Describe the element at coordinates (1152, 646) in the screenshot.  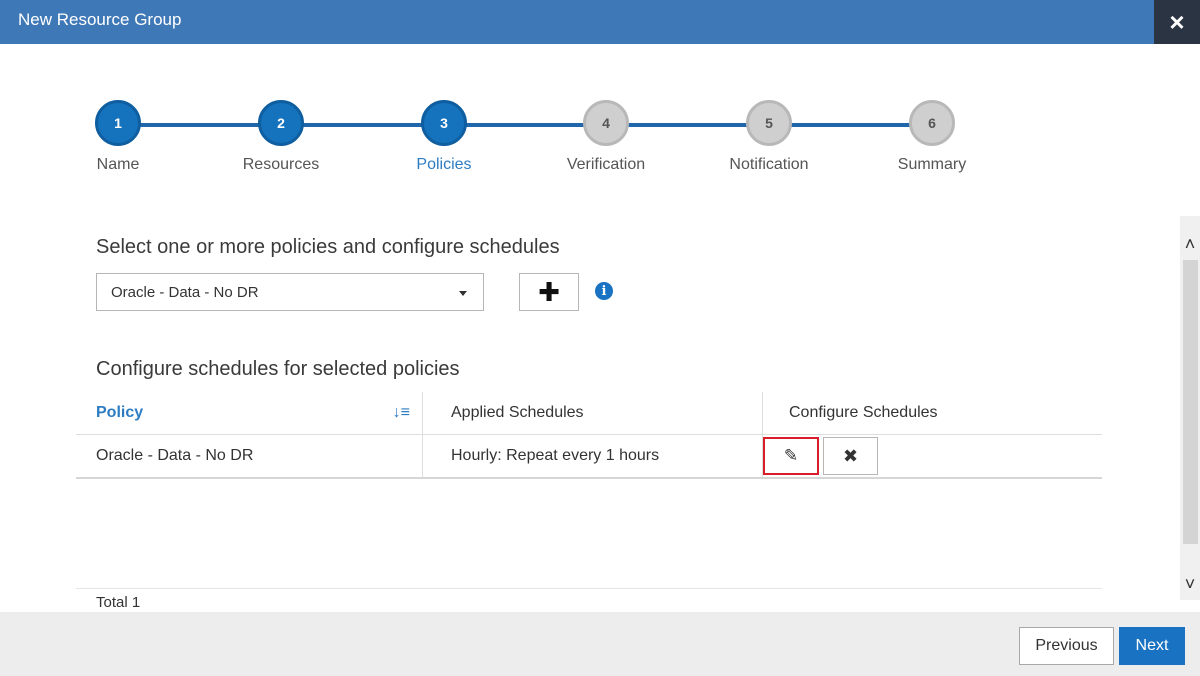
I see `next-button: Next` at that location.